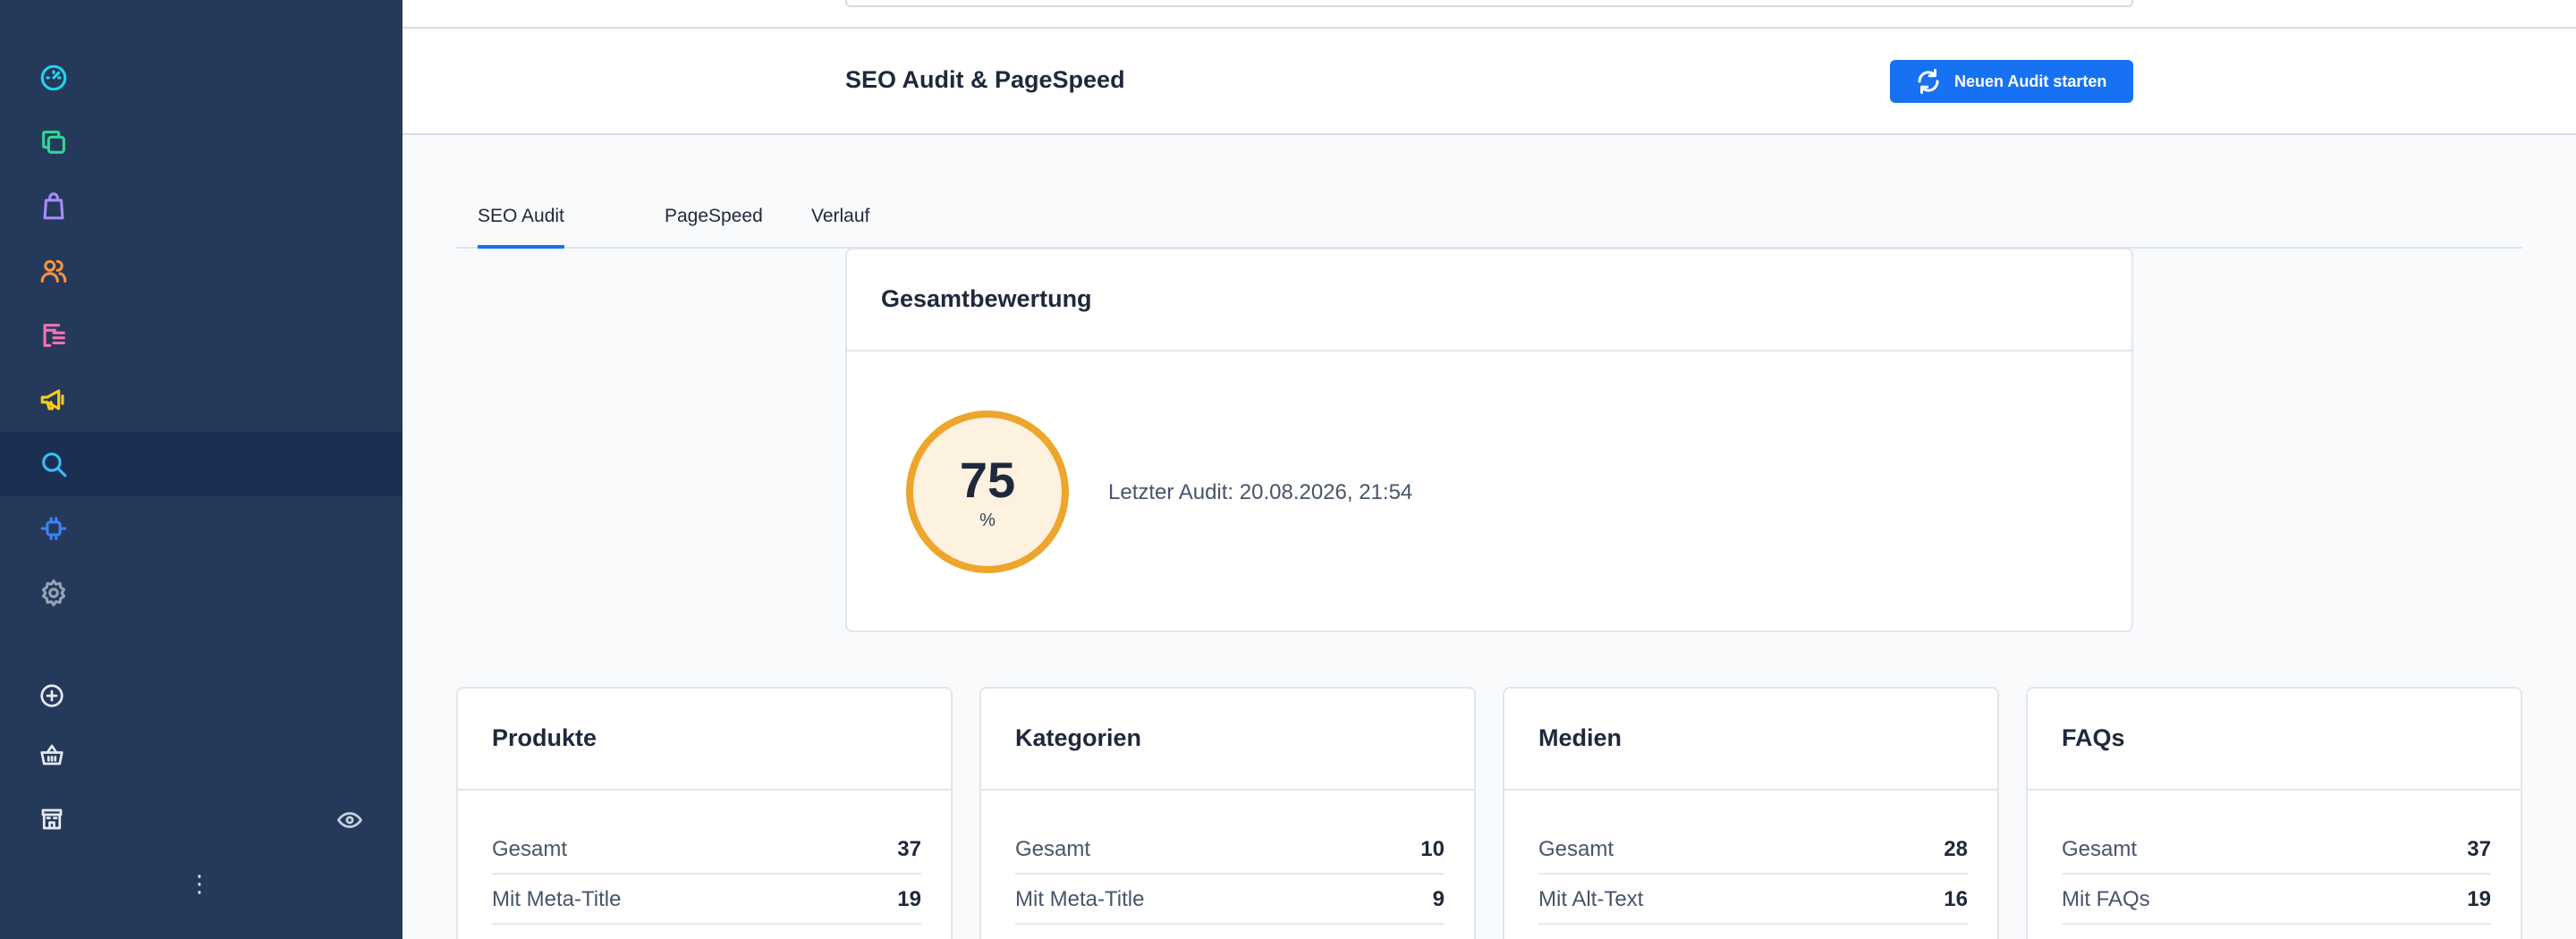  Describe the element at coordinates (54, 207) in the screenshot. I see `shopping-bag-icon` at that location.